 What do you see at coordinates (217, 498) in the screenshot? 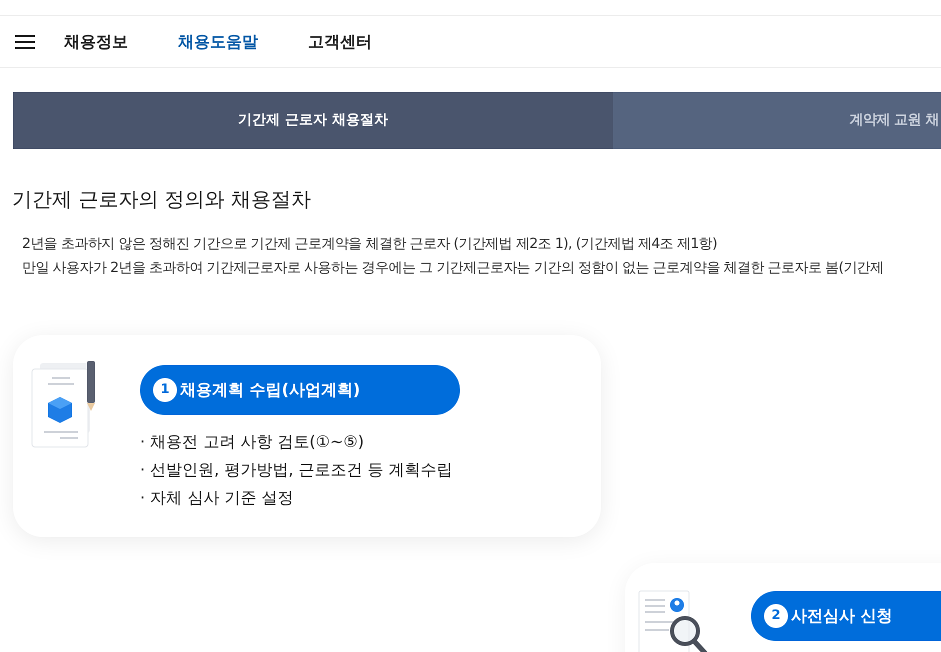
I see `step-bullet: · 자체 심사 기준 설정` at bounding box center [217, 498].